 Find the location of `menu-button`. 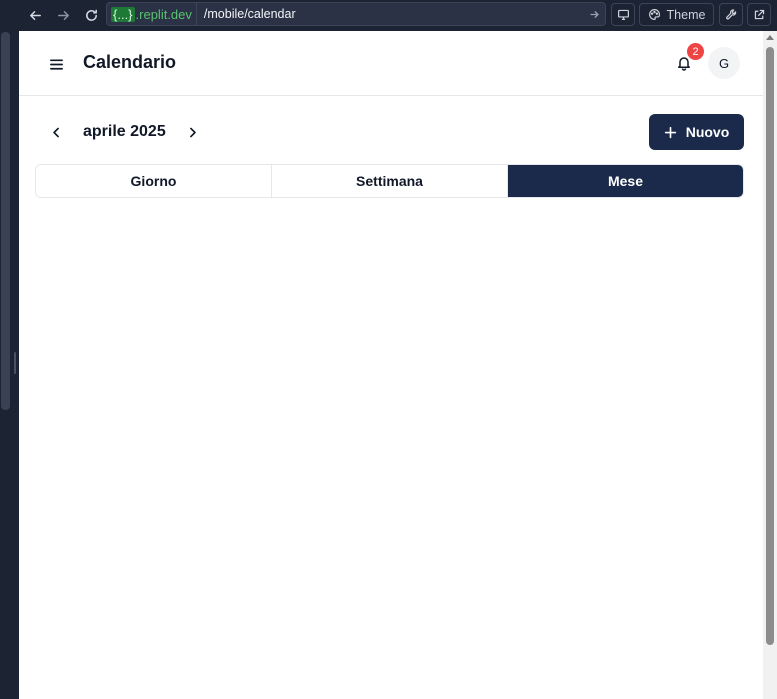

menu-button is located at coordinates (56, 64).